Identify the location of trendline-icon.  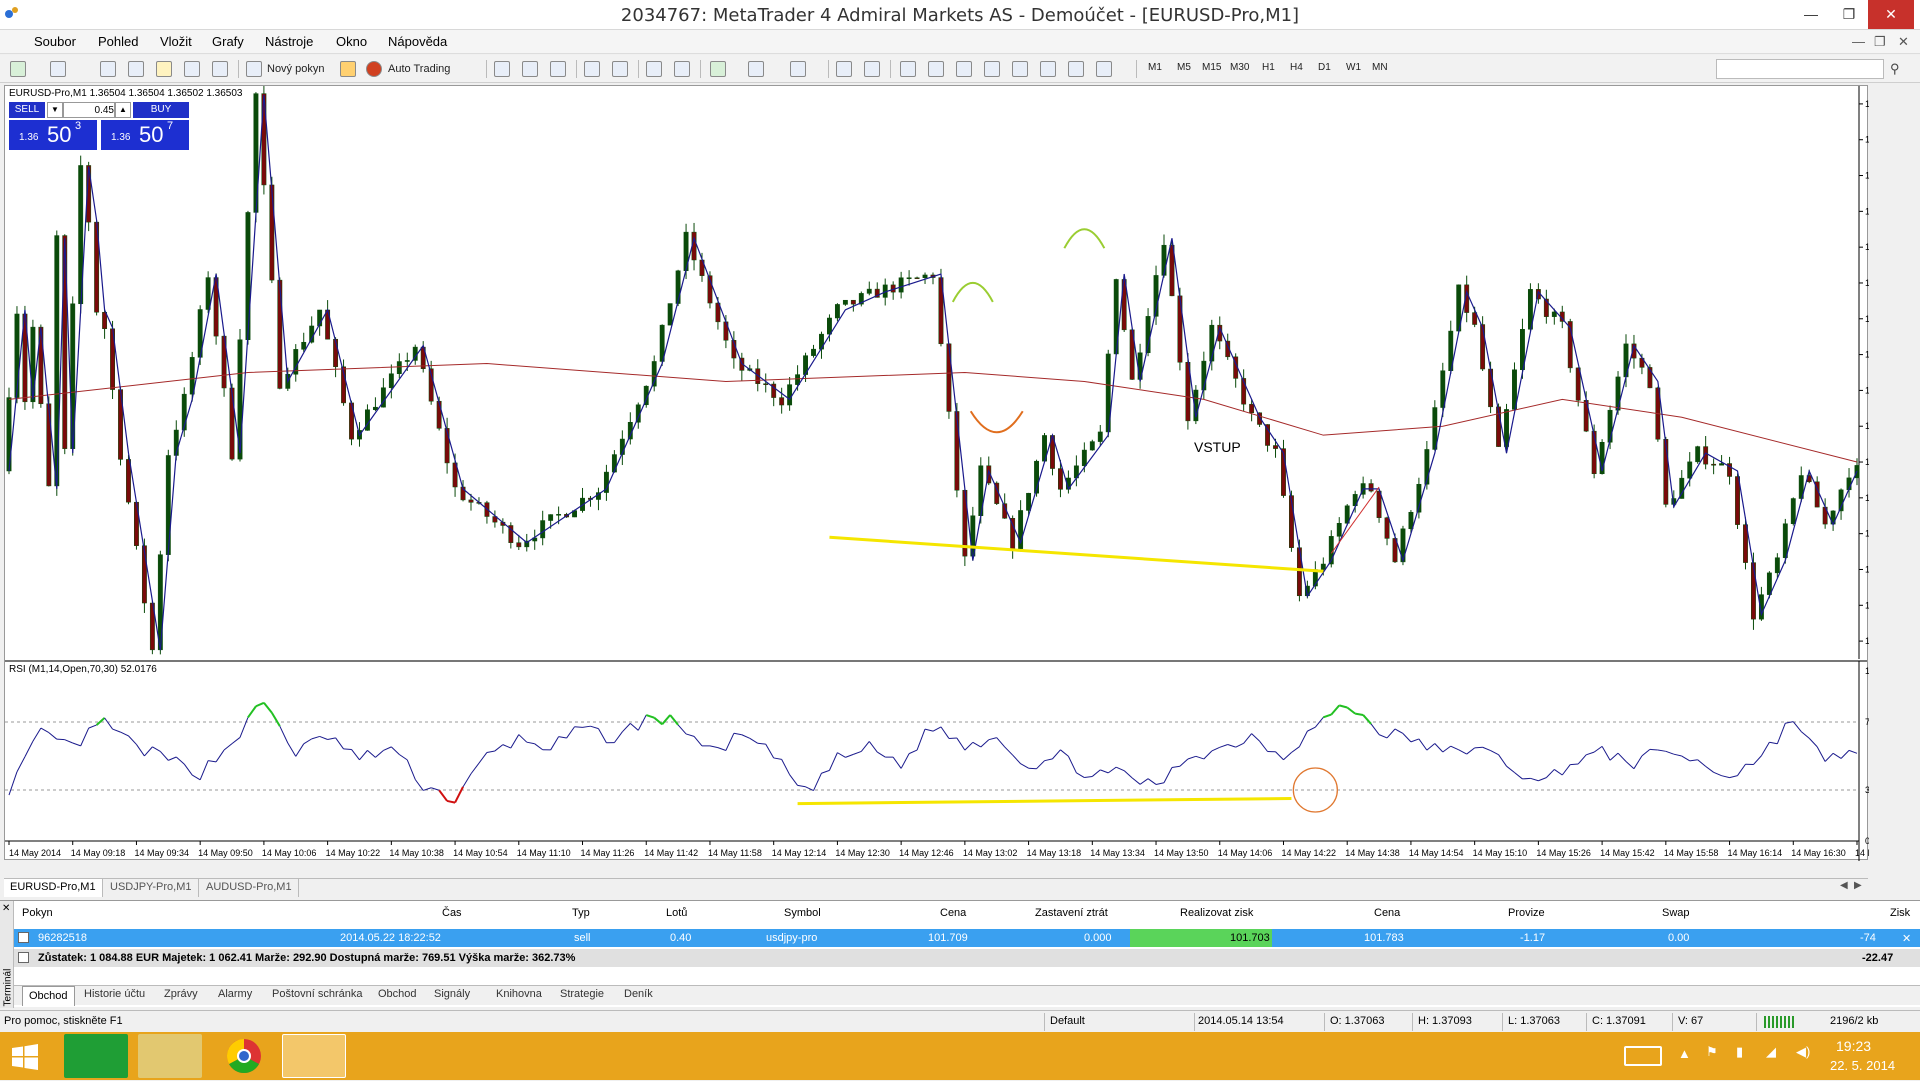
(964, 69).